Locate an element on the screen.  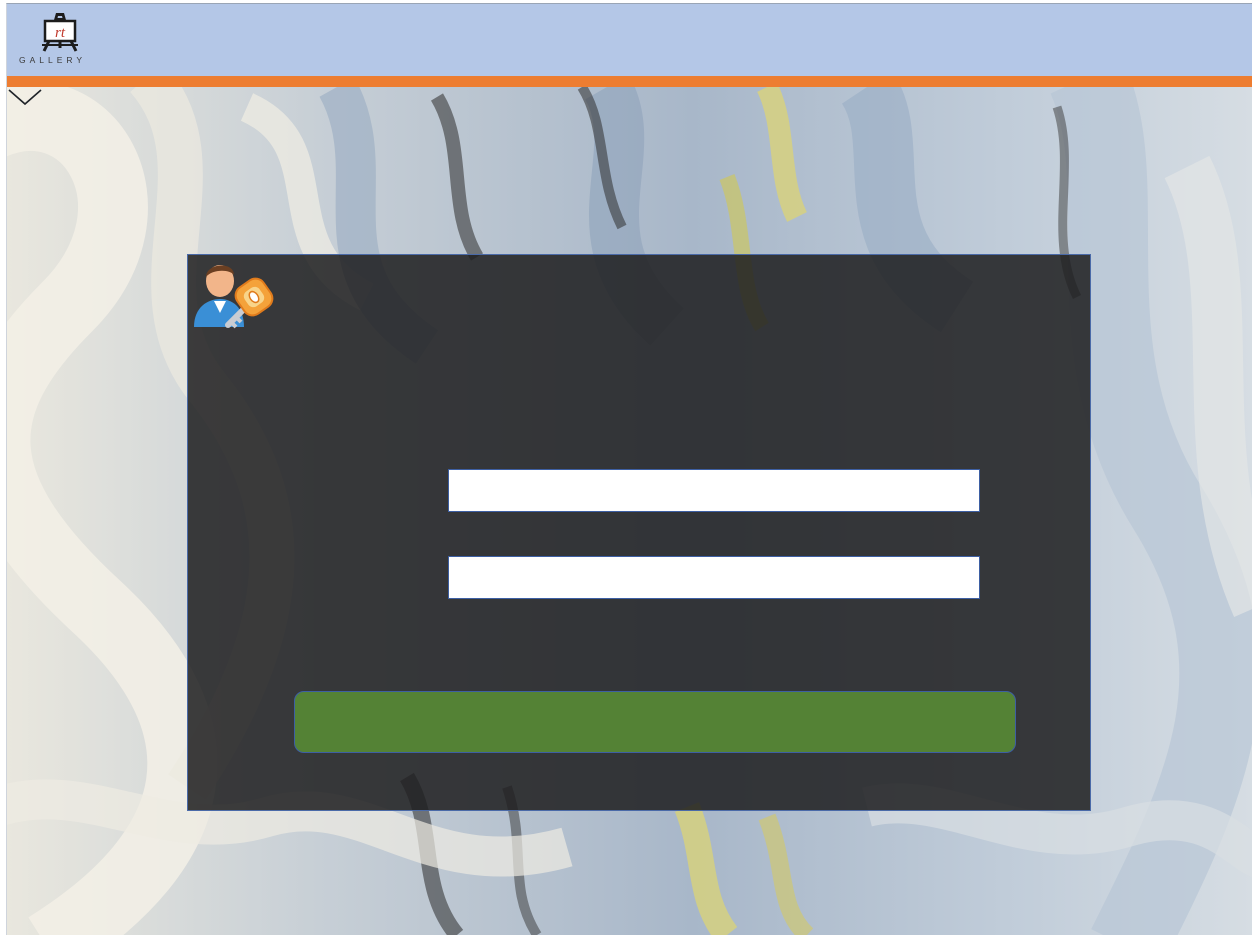
easel-logo-icon: rt is located at coordinates (60, 32).